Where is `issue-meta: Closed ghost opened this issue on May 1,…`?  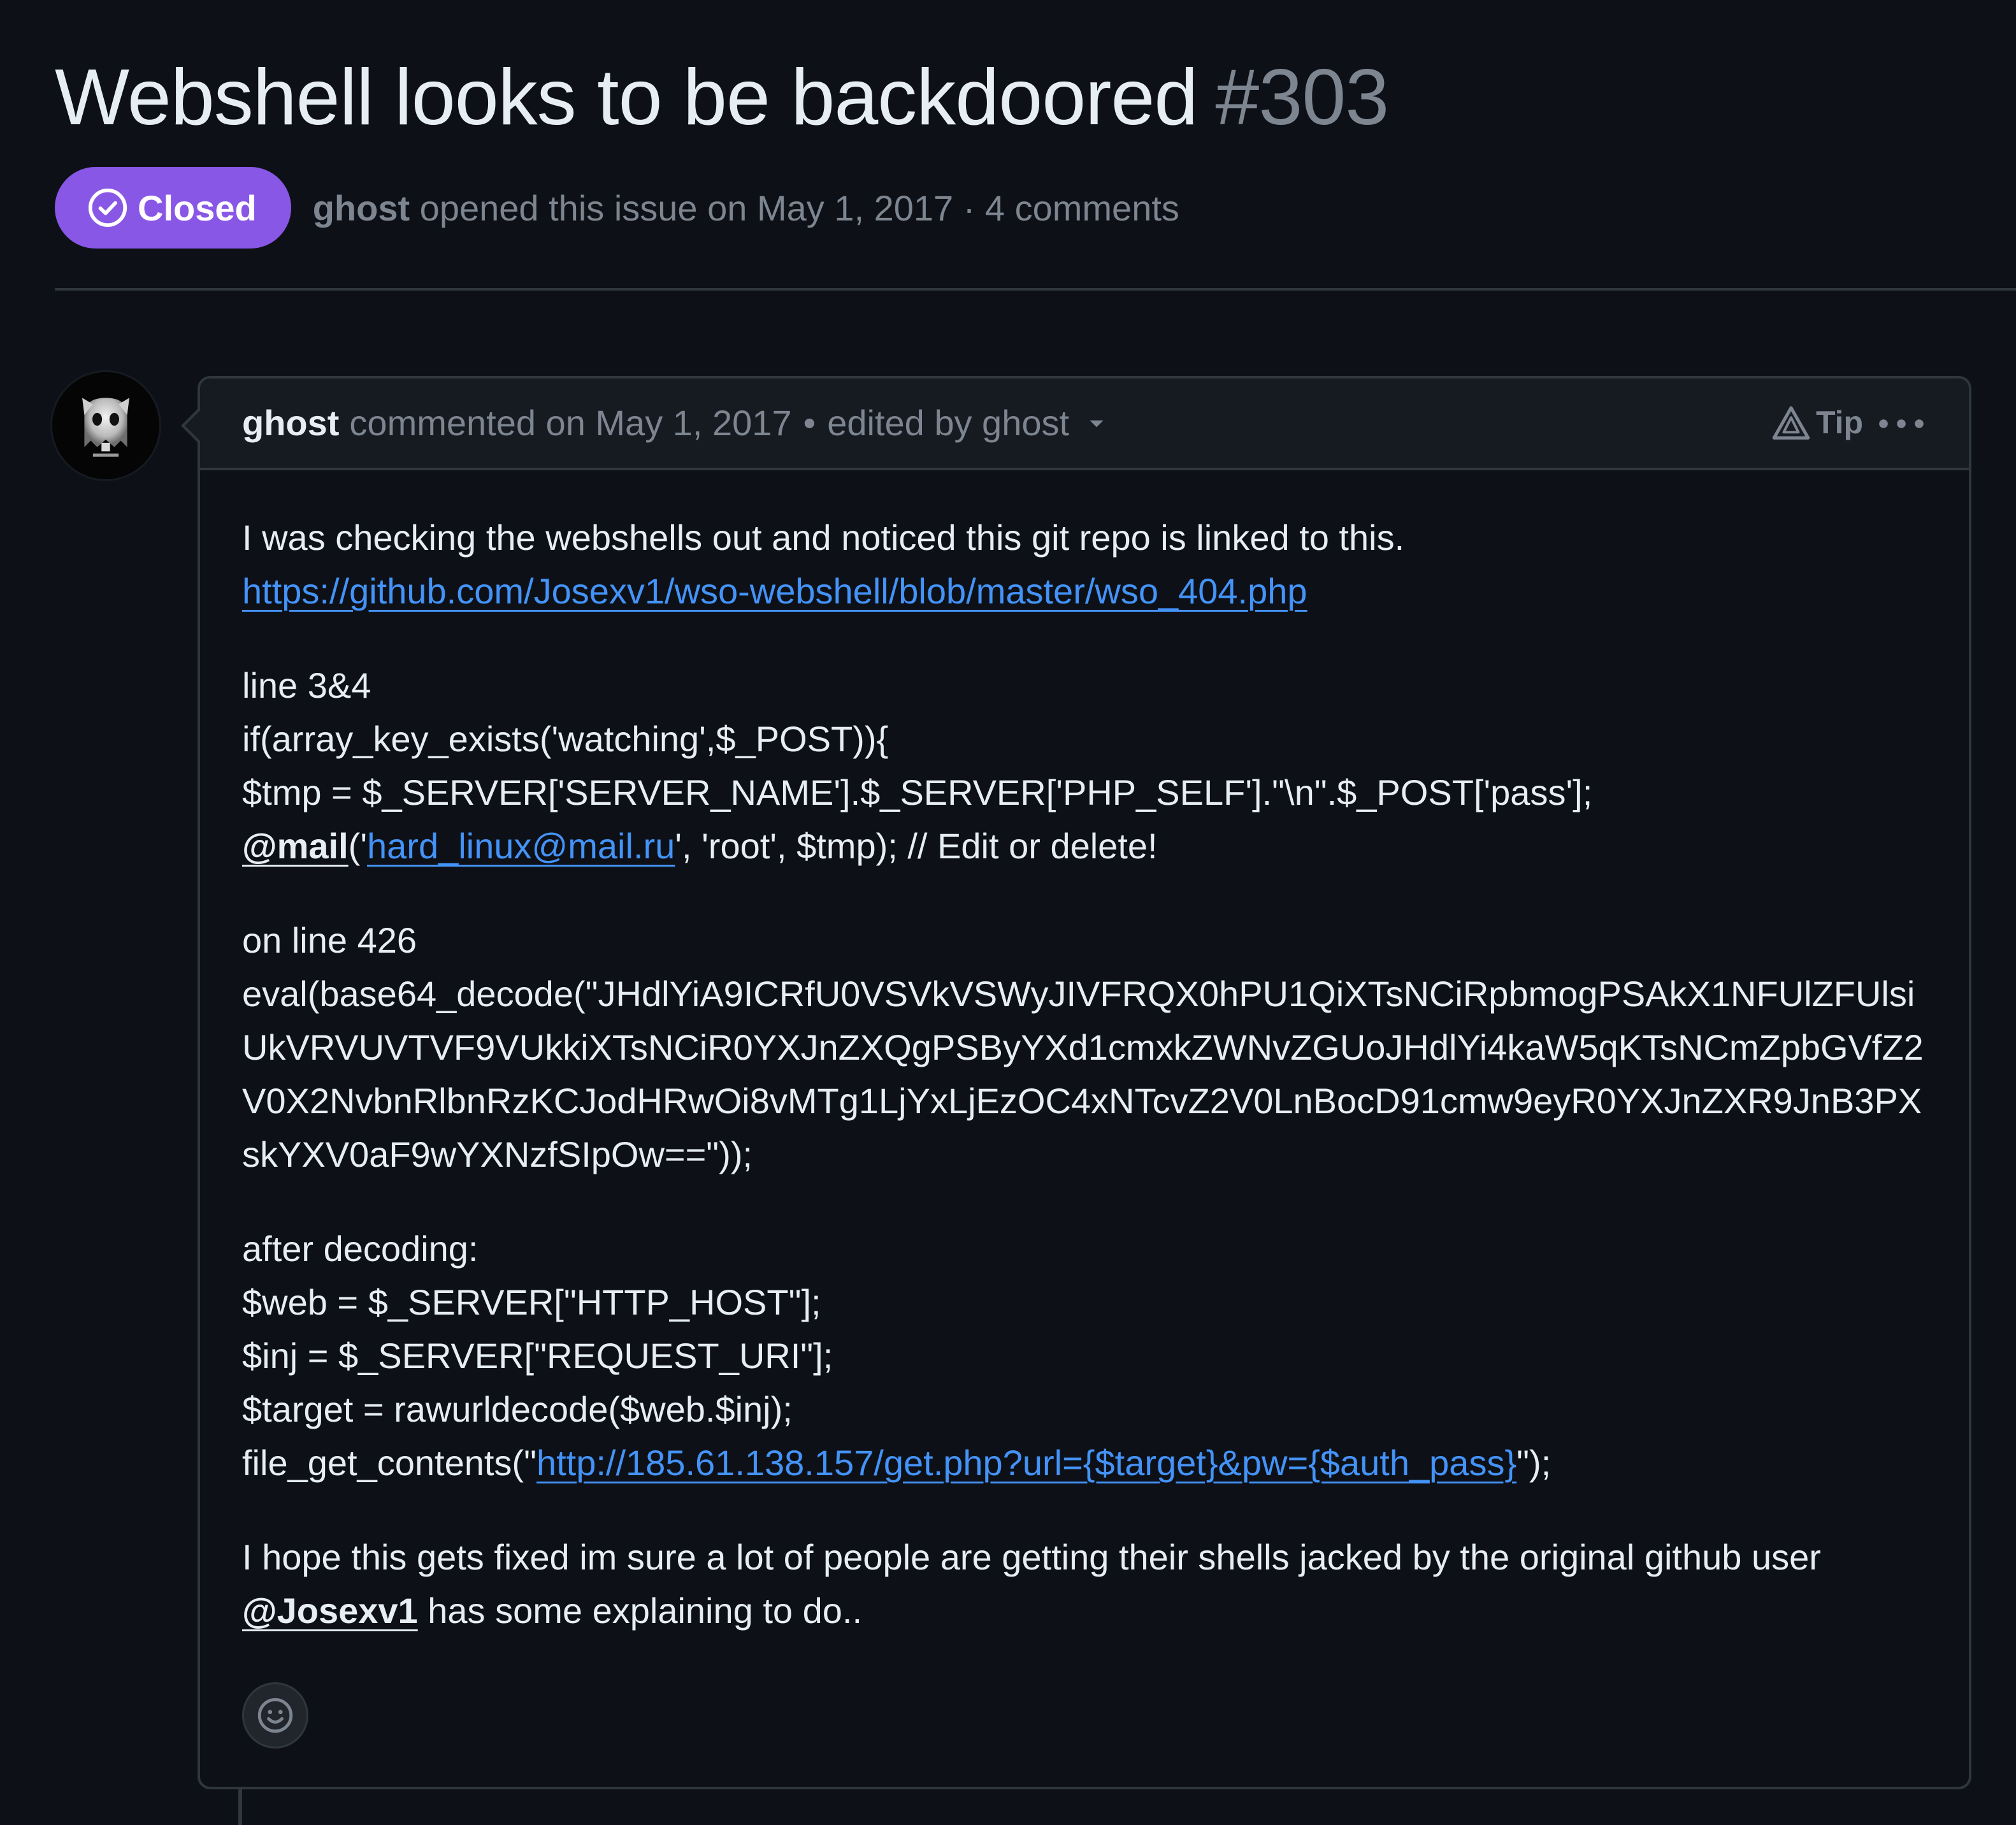
issue-meta: Closed ghost opened this issue on May 1,… is located at coordinates (617, 208).